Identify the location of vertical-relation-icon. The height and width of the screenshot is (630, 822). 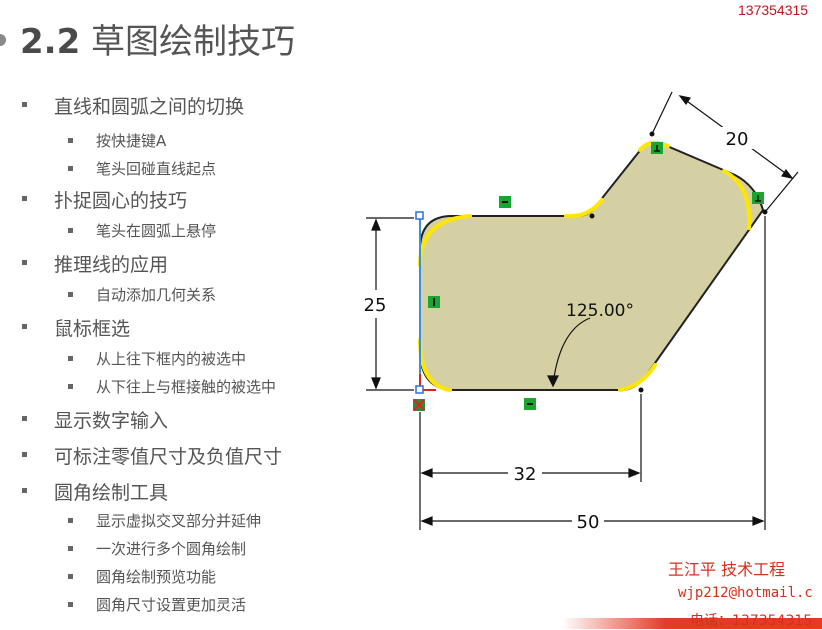
(434, 302).